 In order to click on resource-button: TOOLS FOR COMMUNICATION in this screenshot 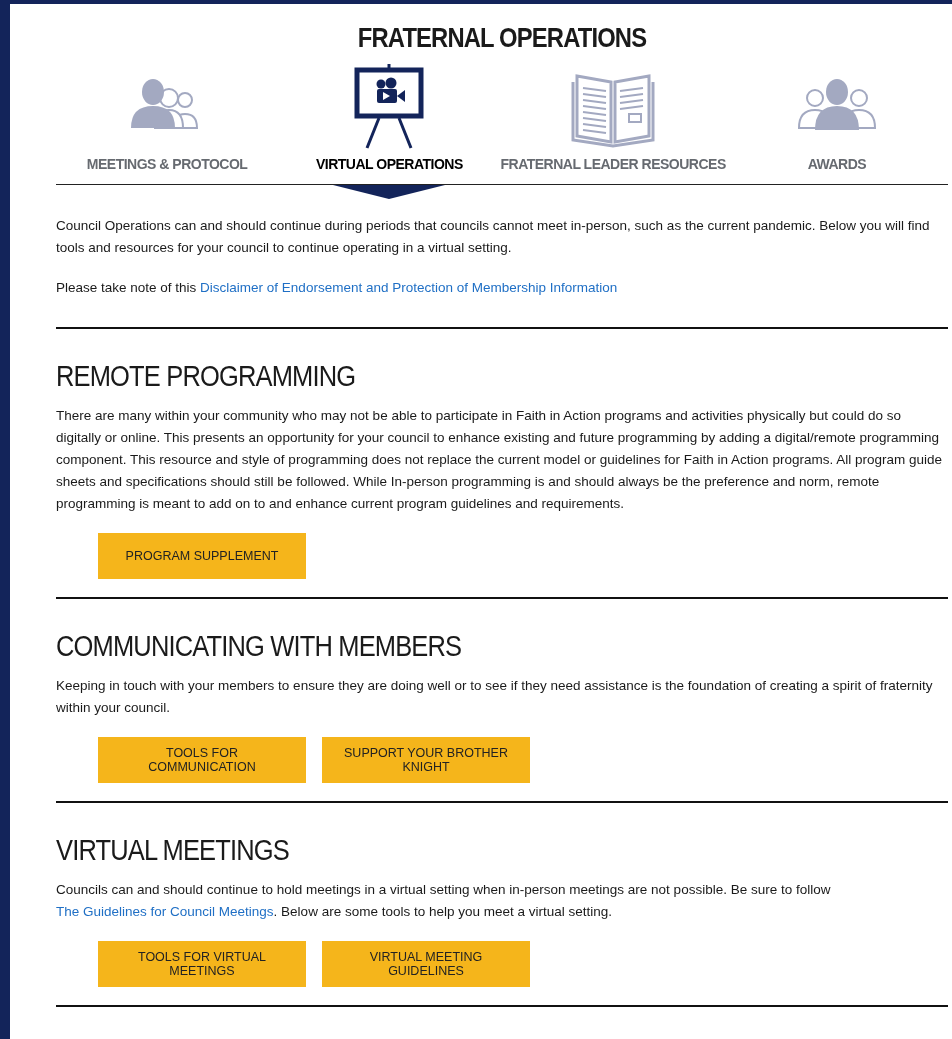, I will do `click(202, 760)`.